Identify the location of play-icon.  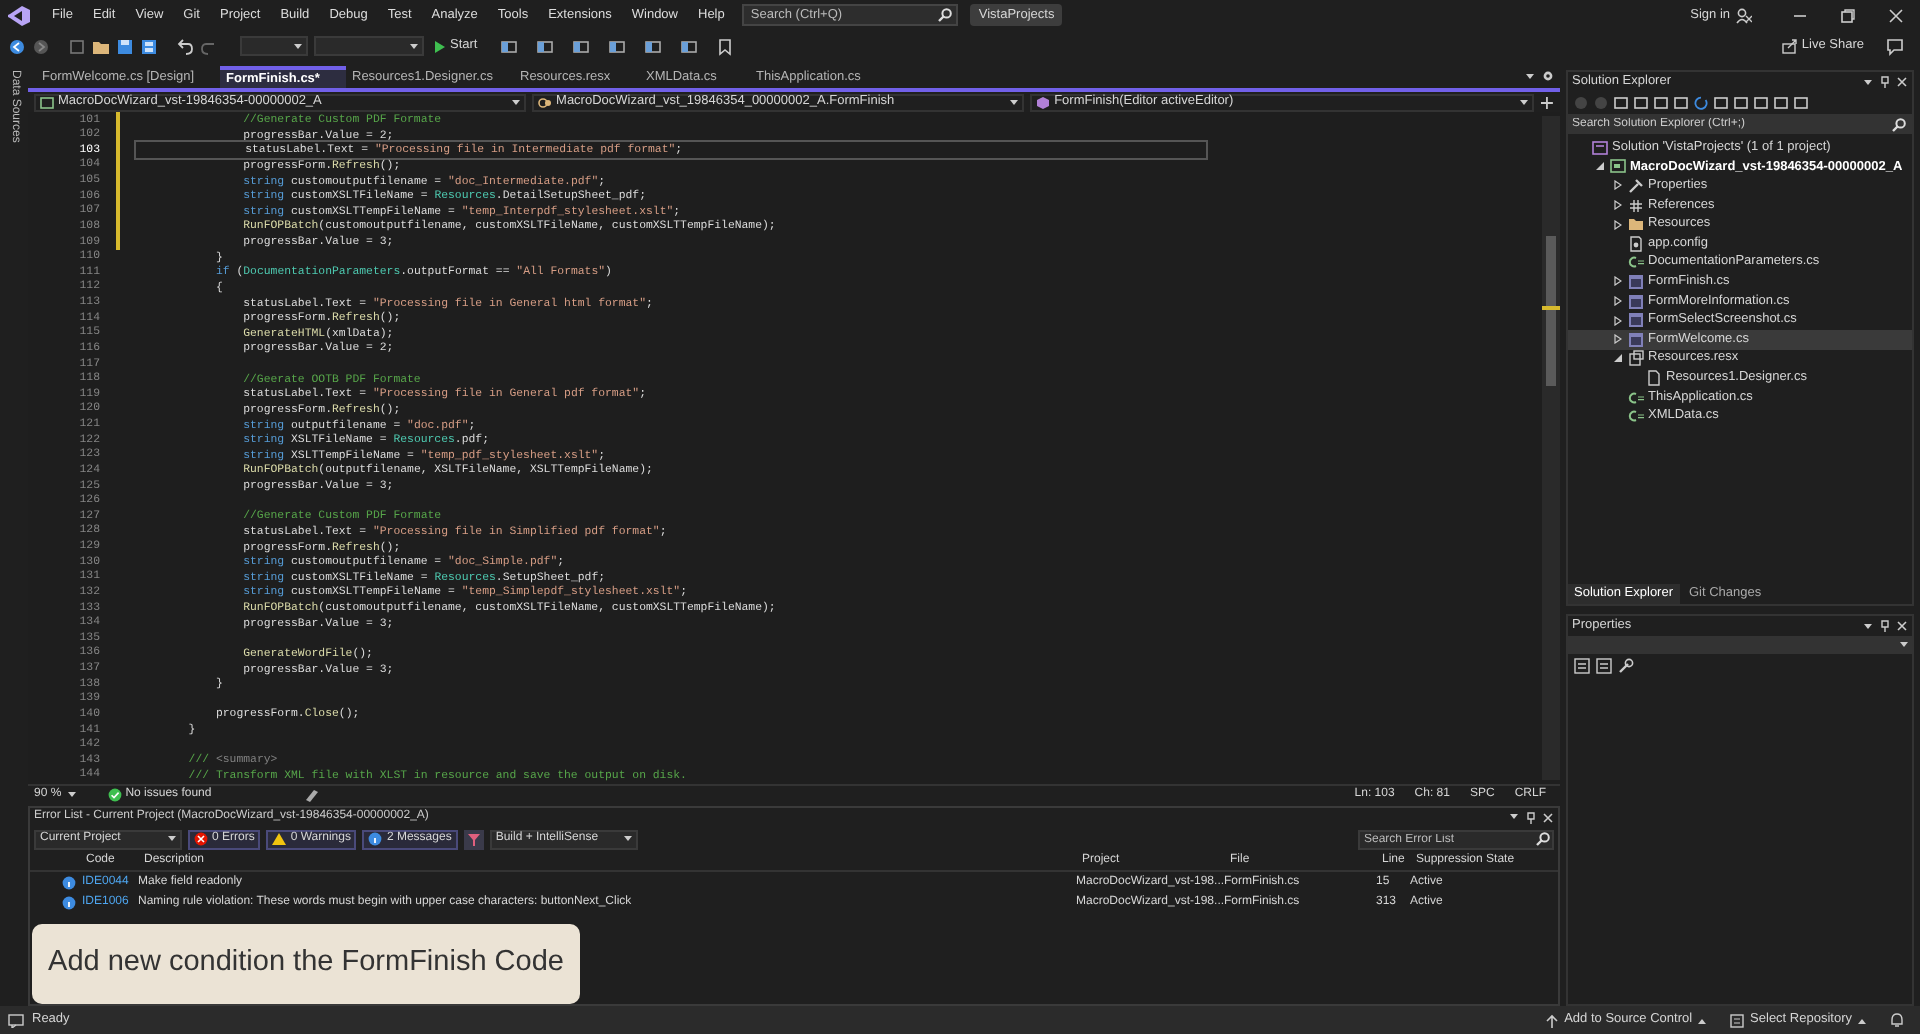
(440, 46).